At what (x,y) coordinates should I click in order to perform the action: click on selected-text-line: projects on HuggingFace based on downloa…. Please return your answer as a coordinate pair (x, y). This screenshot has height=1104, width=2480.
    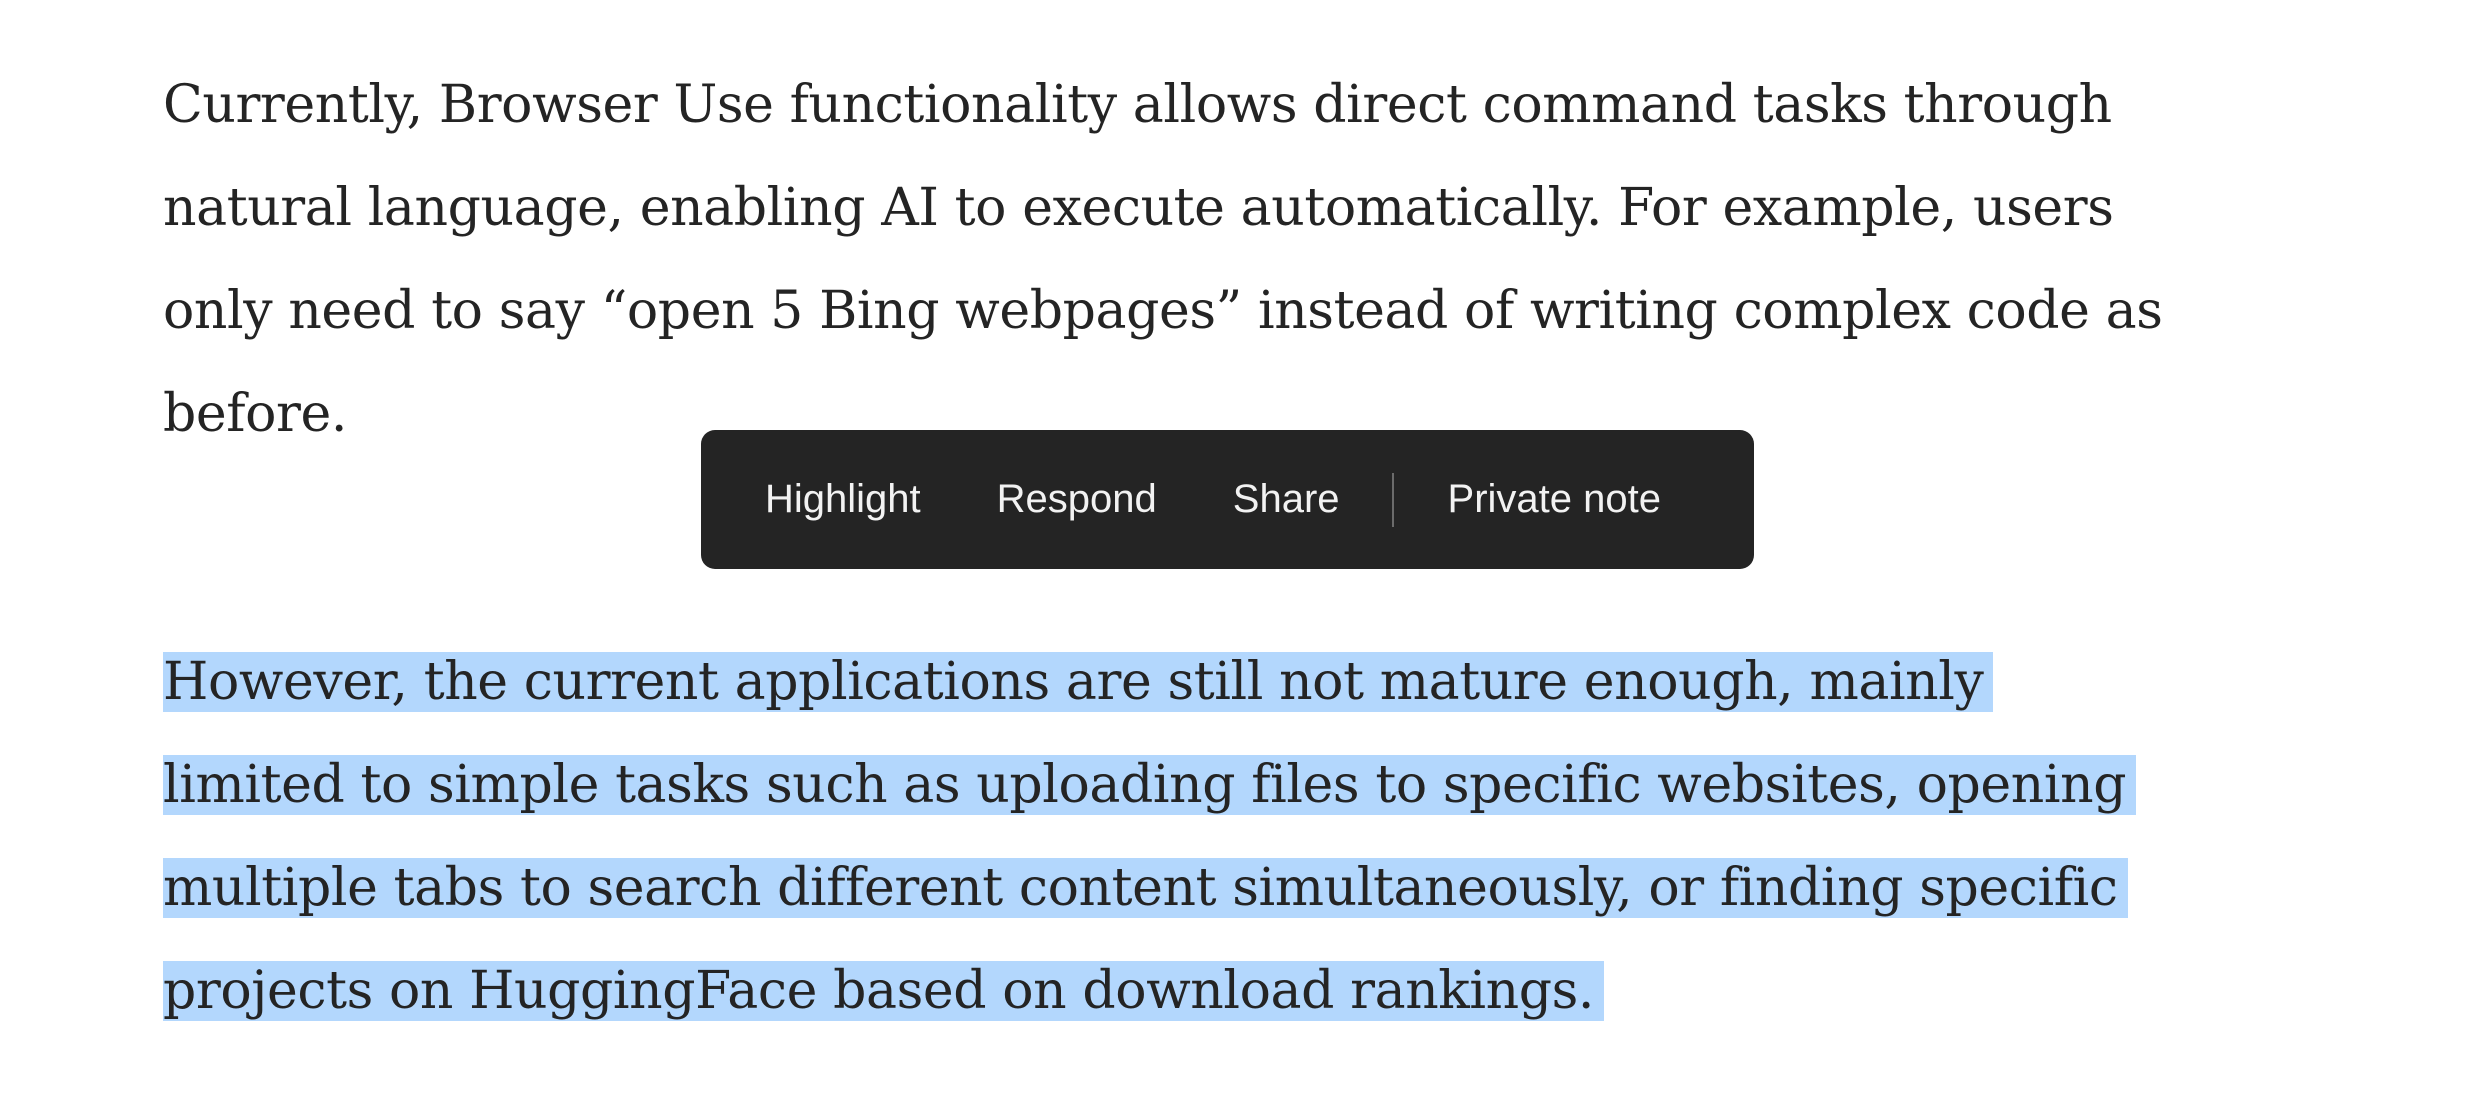
    Looking at the image, I should click on (884, 991).